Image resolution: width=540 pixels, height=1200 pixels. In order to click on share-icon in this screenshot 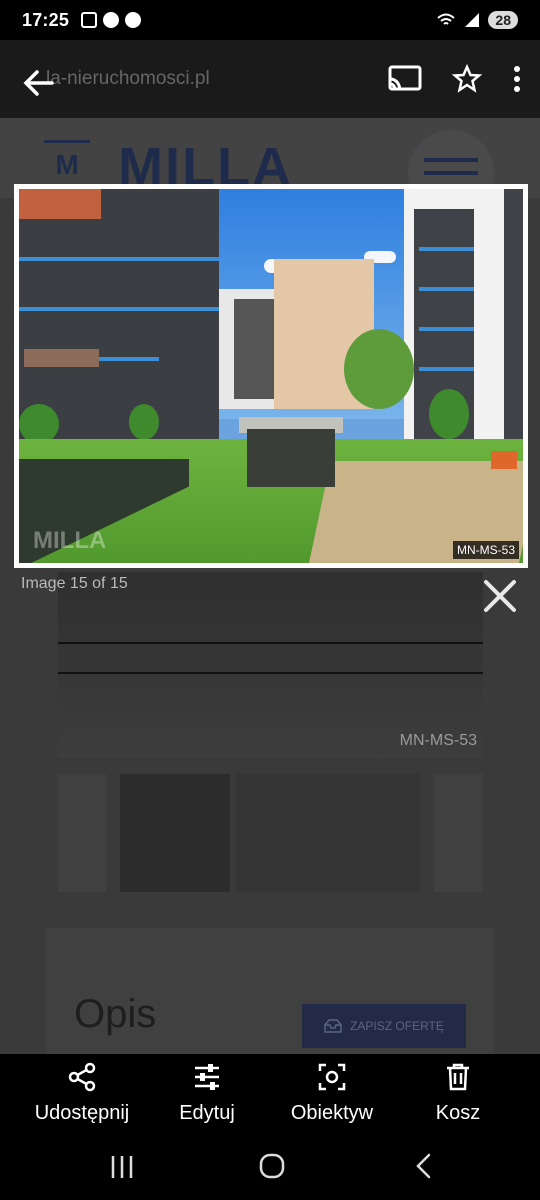, I will do `click(82, 1077)`.